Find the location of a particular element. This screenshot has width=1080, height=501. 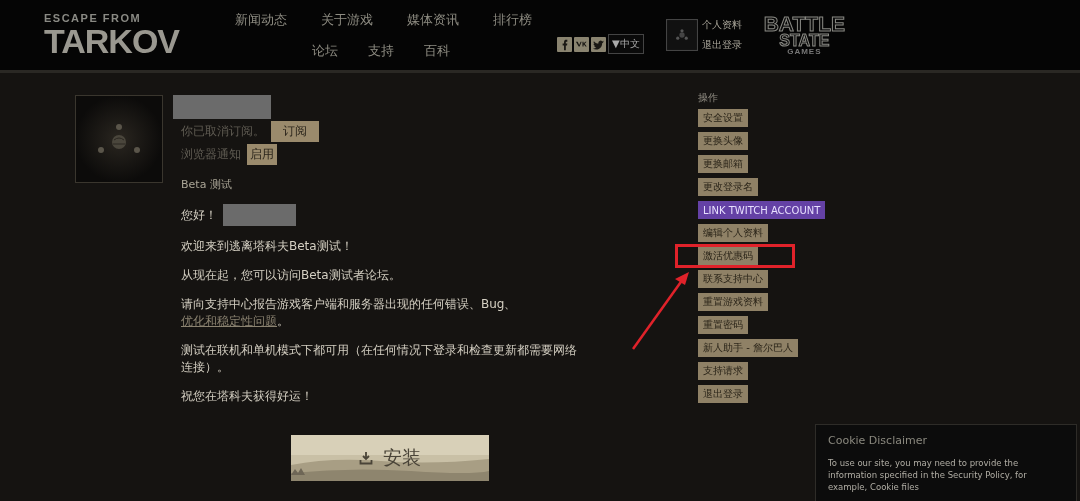

action-button: 编辑个人资料 is located at coordinates (733, 233).